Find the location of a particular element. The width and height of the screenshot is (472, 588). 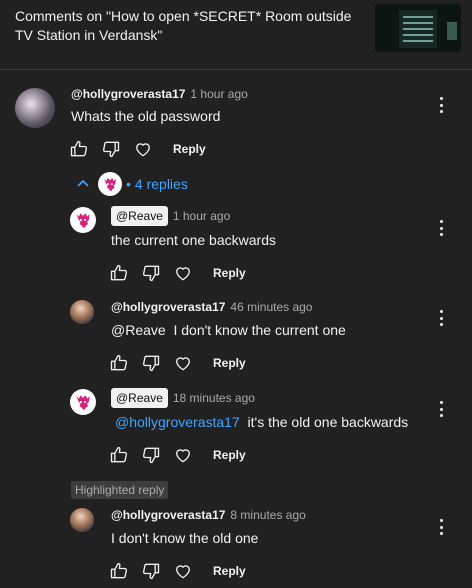

replies-count: 4 replies is located at coordinates (161, 184).